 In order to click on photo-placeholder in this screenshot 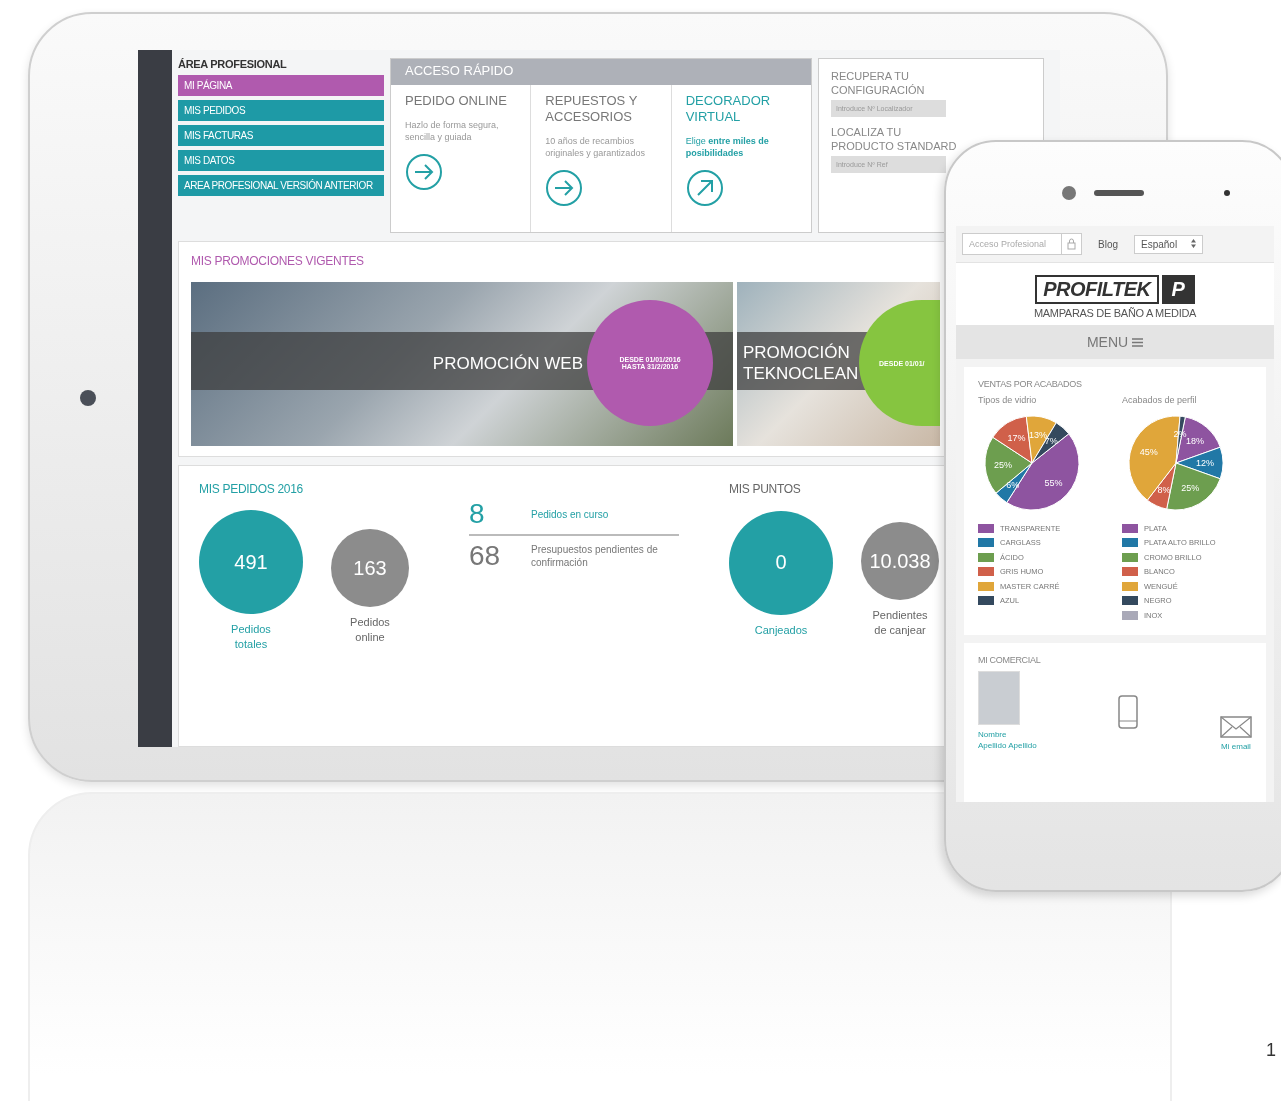, I will do `click(999, 697)`.